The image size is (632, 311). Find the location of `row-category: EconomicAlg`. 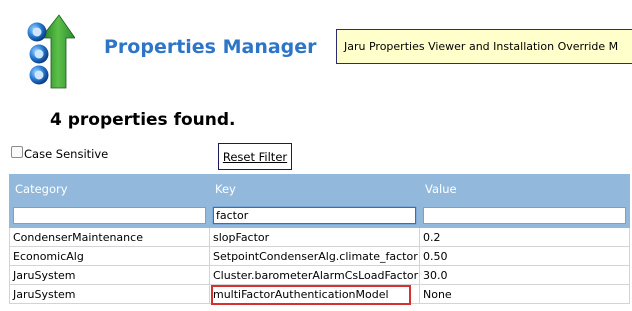

row-category: EconomicAlg is located at coordinates (109, 256).